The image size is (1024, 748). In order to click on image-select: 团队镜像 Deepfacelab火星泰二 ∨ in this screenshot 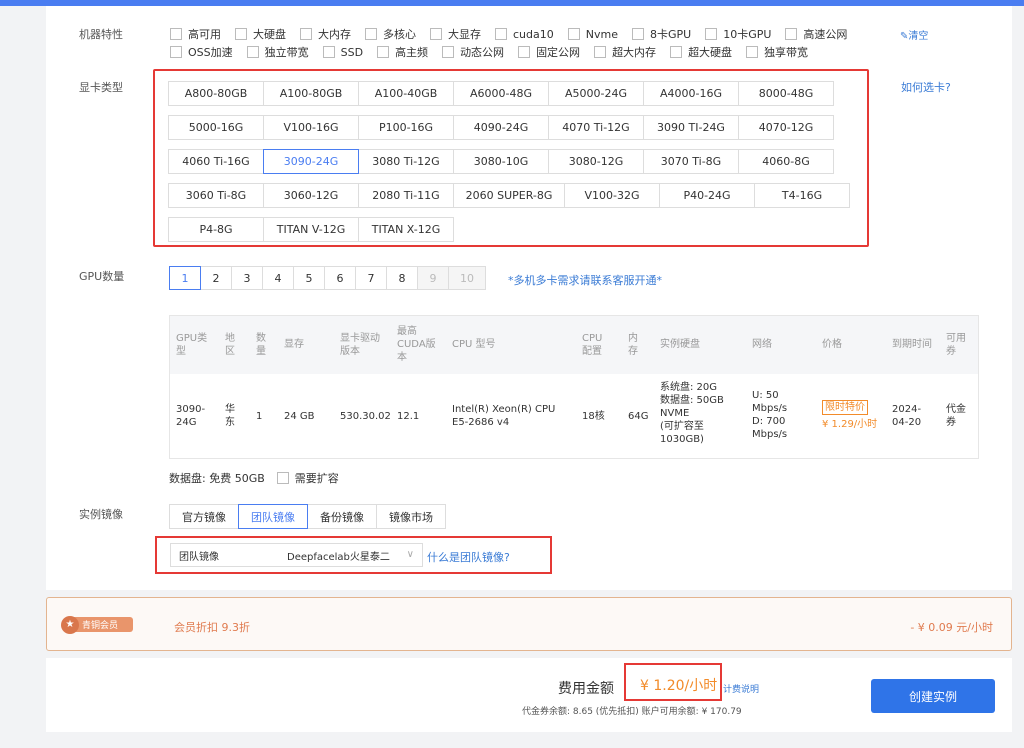, I will do `click(296, 555)`.